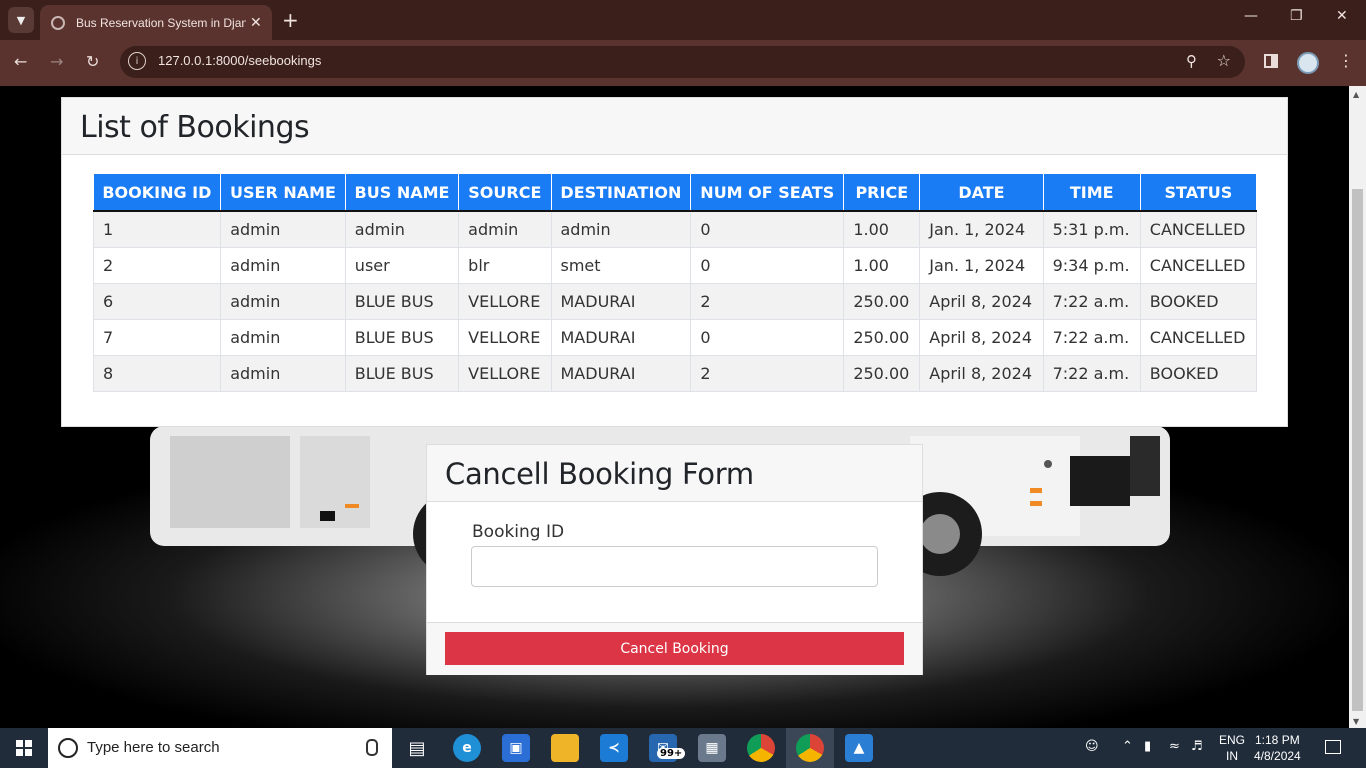 The height and width of the screenshot is (768, 1366). Describe the element at coordinates (256, 23) in the screenshot. I see `close-icon: ✕` at that location.